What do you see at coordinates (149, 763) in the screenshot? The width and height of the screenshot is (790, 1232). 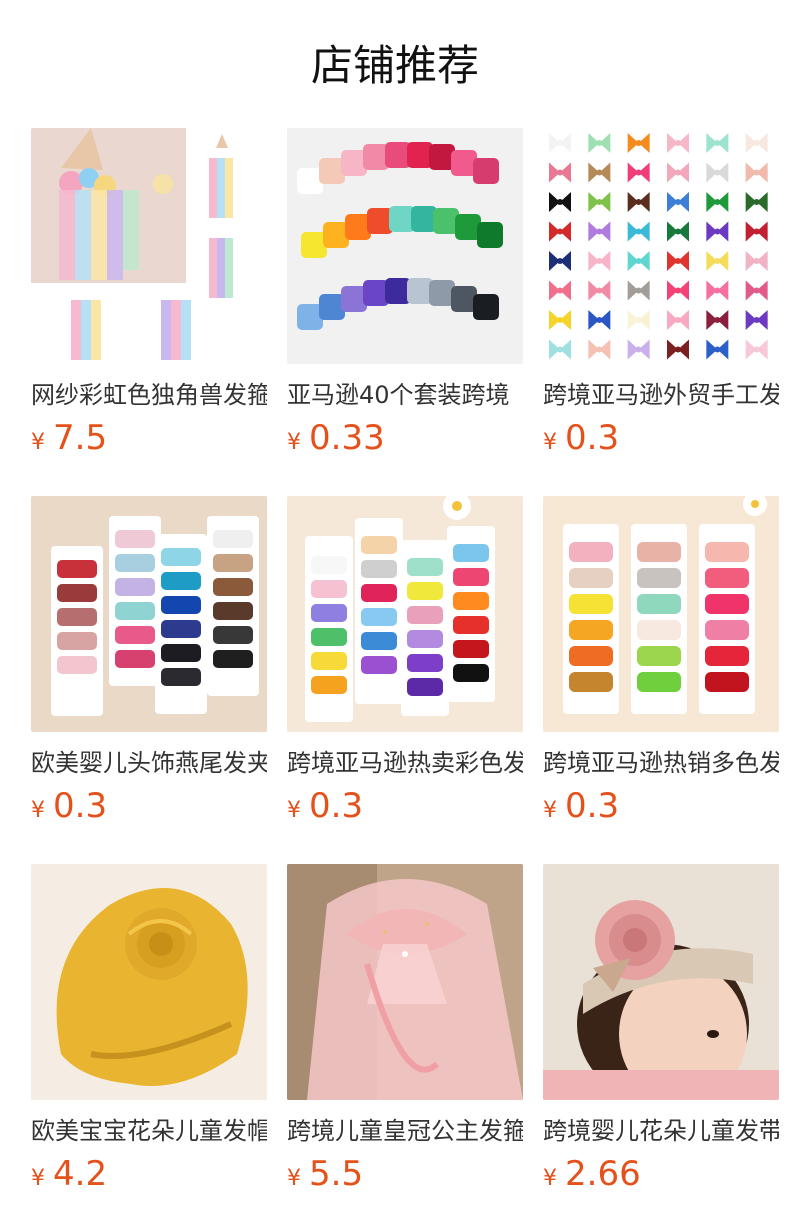 I see `product-name: 欧美婴儿头饰燕尾发夹` at bounding box center [149, 763].